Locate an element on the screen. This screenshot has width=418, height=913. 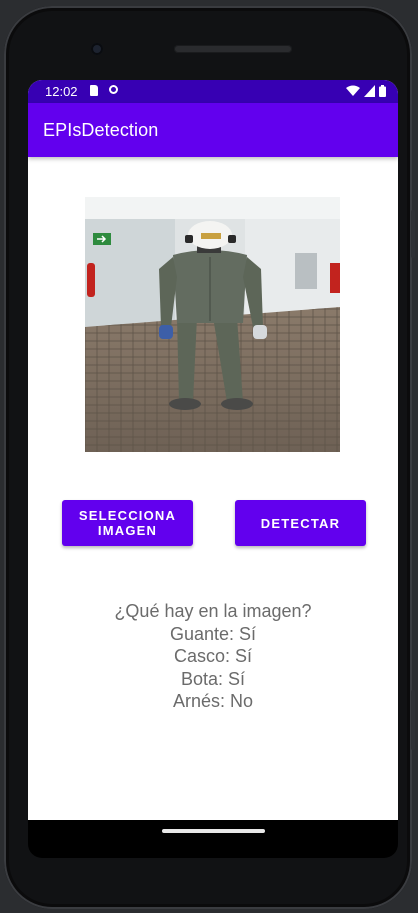
home-gesture-handle is located at coordinates (213, 831).